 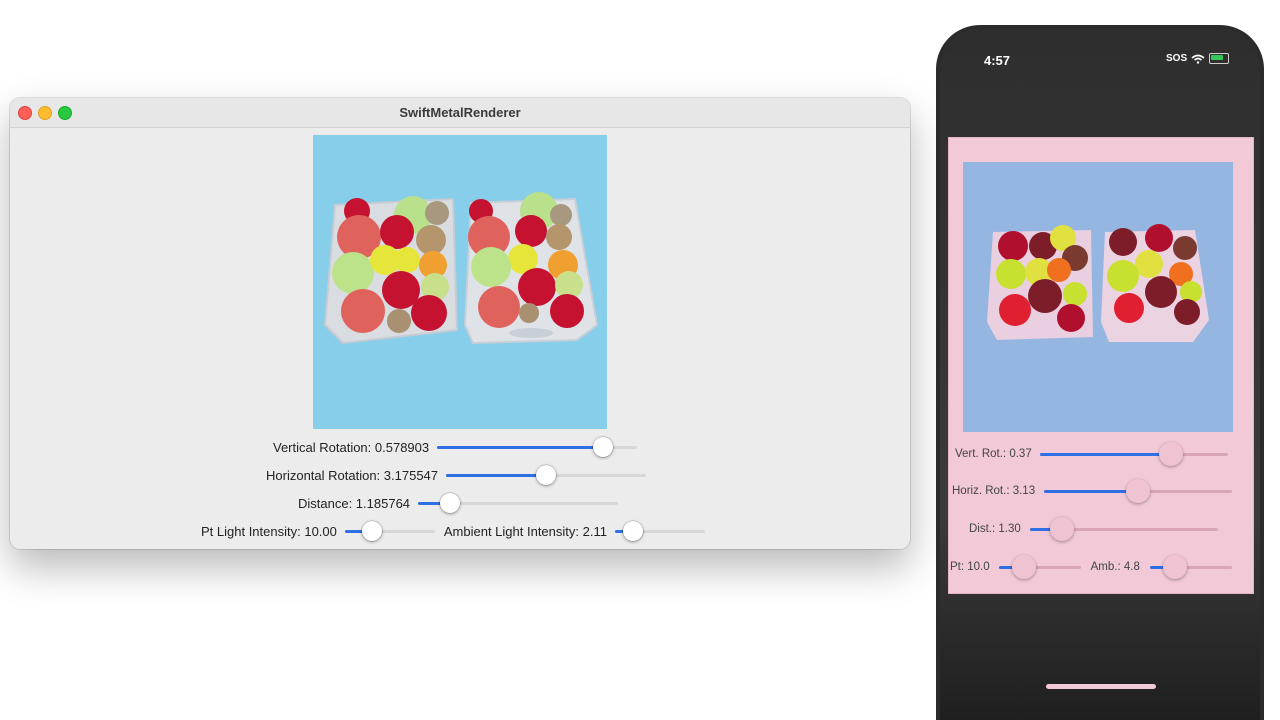 What do you see at coordinates (994, 491) in the screenshot?
I see `phone-horiz-rot-label: Horiz. Rot.: 3.13` at bounding box center [994, 491].